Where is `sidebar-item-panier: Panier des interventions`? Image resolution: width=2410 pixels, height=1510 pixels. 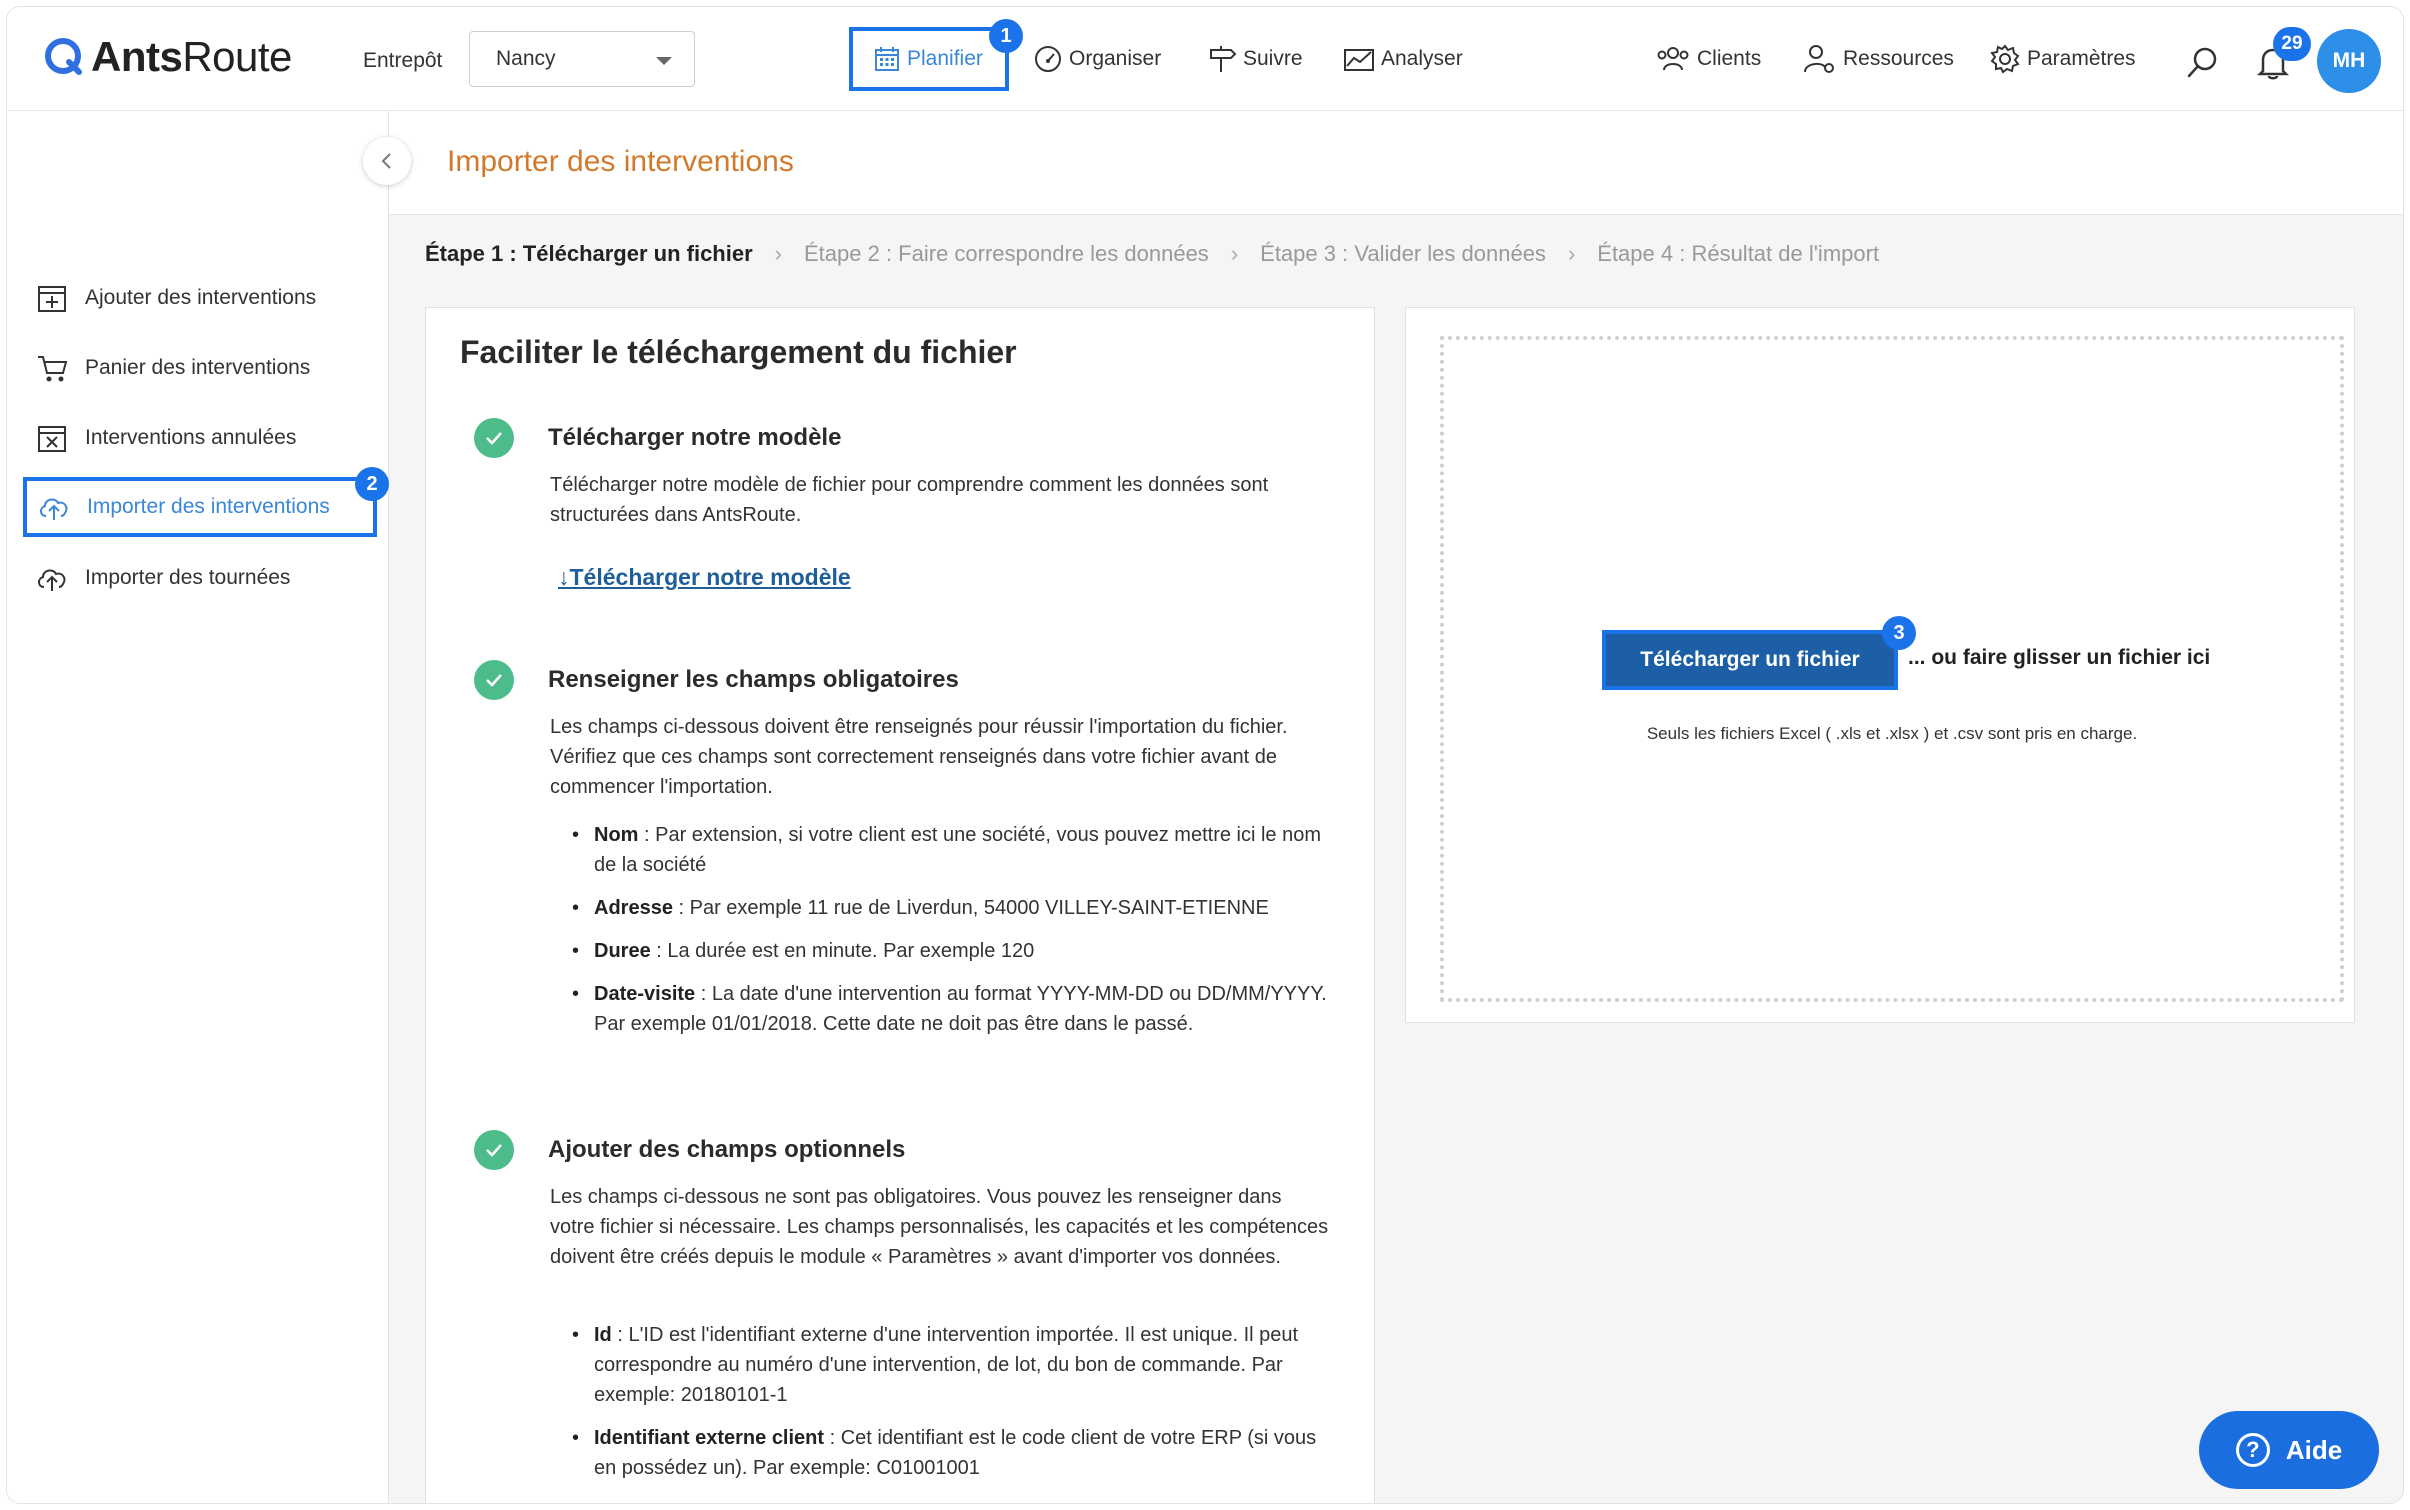
sidebar-item-panier: Panier des interventions is located at coordinates (172, 368).